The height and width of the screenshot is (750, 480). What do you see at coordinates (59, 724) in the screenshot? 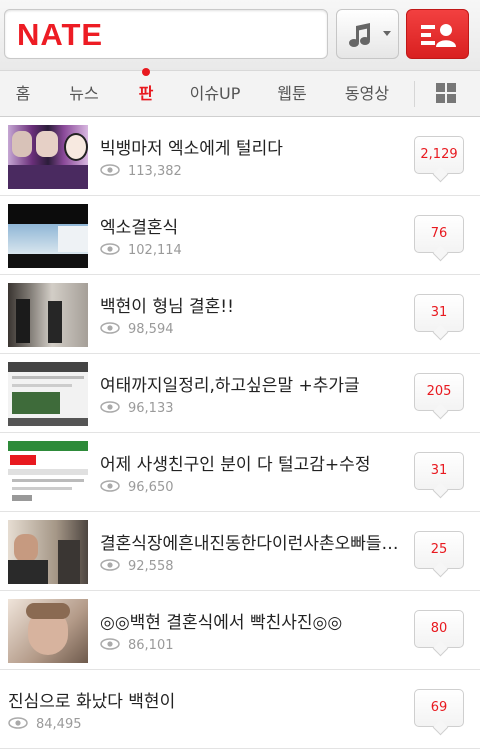
I see `view-count: 84,495` at bounding box center [59, 724].